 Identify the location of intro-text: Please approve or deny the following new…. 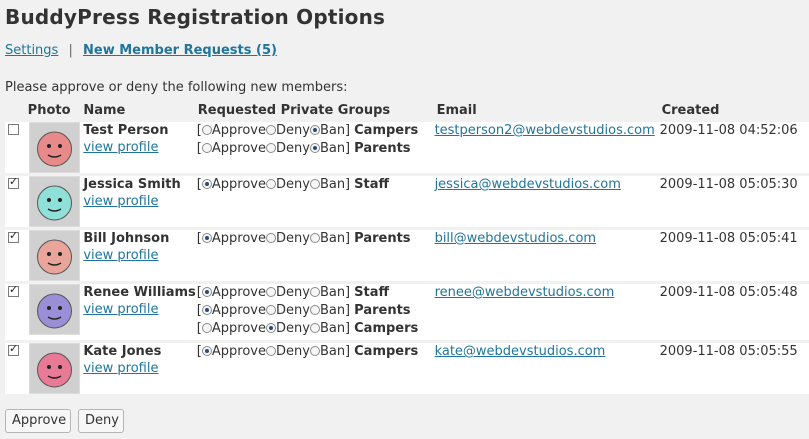
(176, 87).